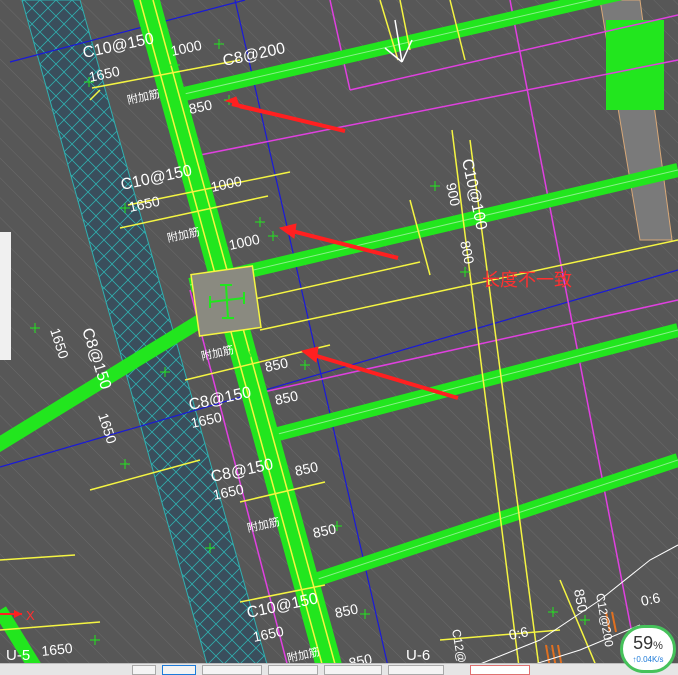  What do you see at coordinates (18, 655) in the screenshot?
I see `axis-label: U-5` at bounding box center [18, 655].